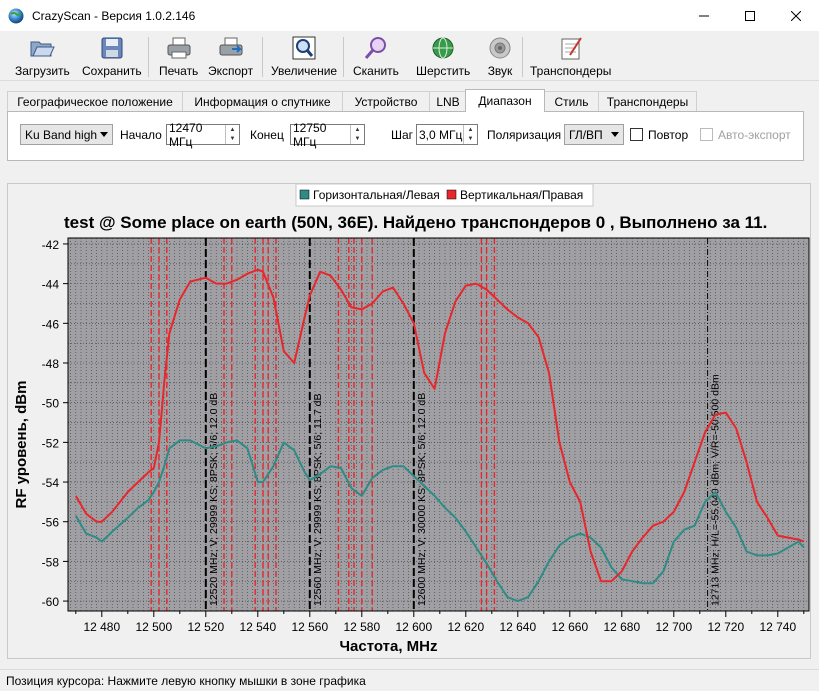  What do you see at coordinates (706, 134) in the screenshot?
I see `auto-export-checkbox-box` at bounding box center [706, 134].